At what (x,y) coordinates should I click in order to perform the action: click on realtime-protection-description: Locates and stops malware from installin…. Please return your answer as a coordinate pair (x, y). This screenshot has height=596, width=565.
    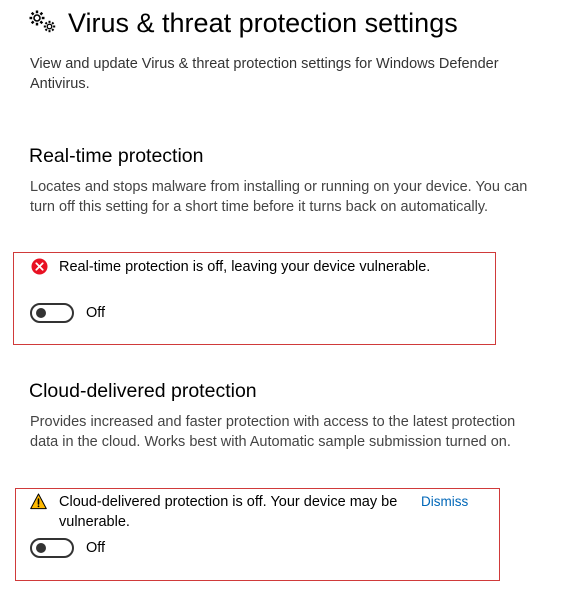
    Looking at the image, I should click on (279, 197).